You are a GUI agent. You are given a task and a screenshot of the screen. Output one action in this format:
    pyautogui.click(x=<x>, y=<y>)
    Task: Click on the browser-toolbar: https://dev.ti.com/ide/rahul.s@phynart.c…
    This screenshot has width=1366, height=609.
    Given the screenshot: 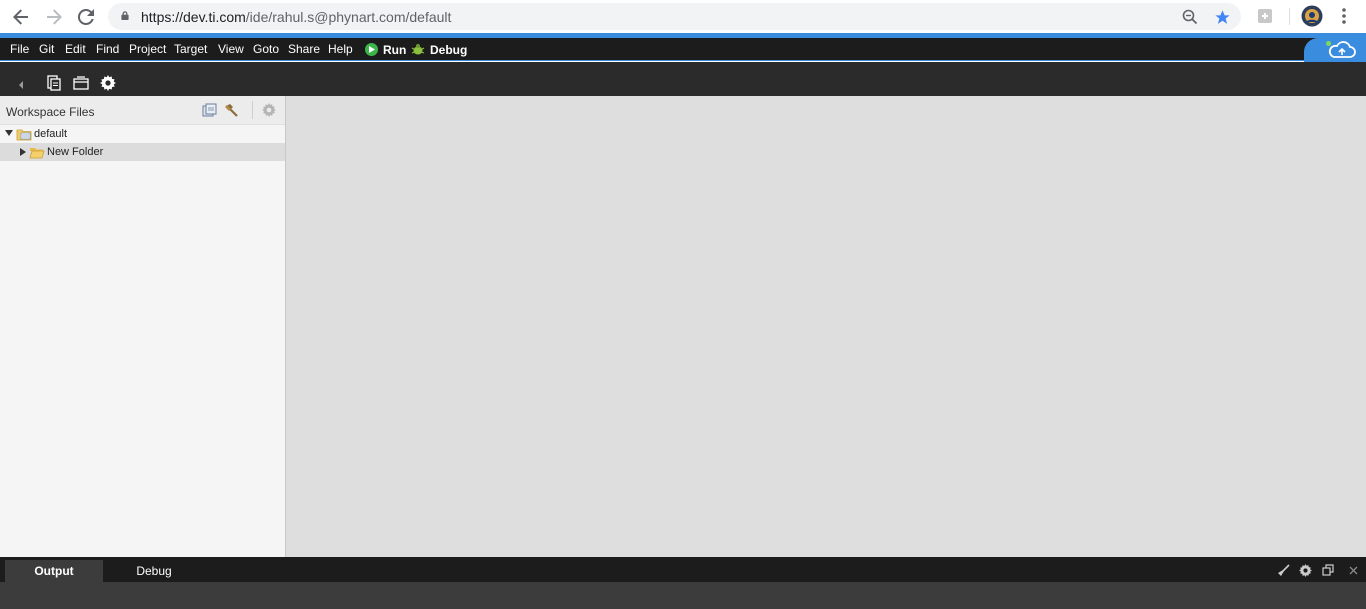 What is the action you would take?
    pyautogui.click(x=683, y=16)
    